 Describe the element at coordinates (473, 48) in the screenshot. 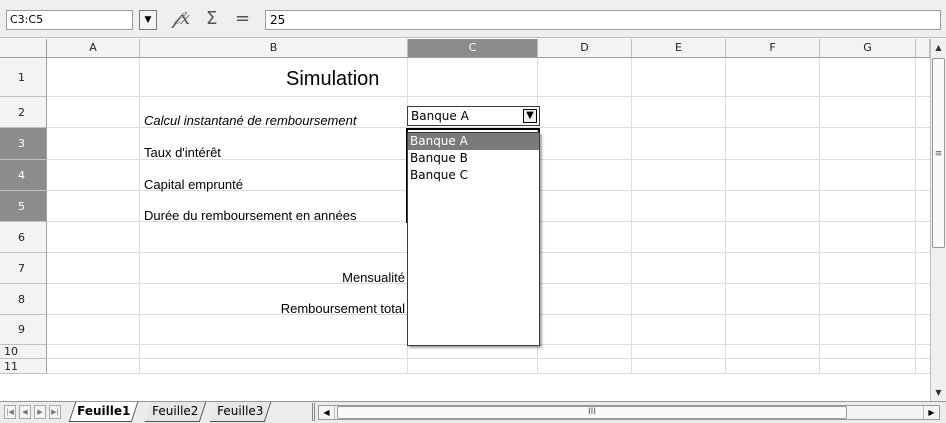

I see `column-header-c: C` at that location.